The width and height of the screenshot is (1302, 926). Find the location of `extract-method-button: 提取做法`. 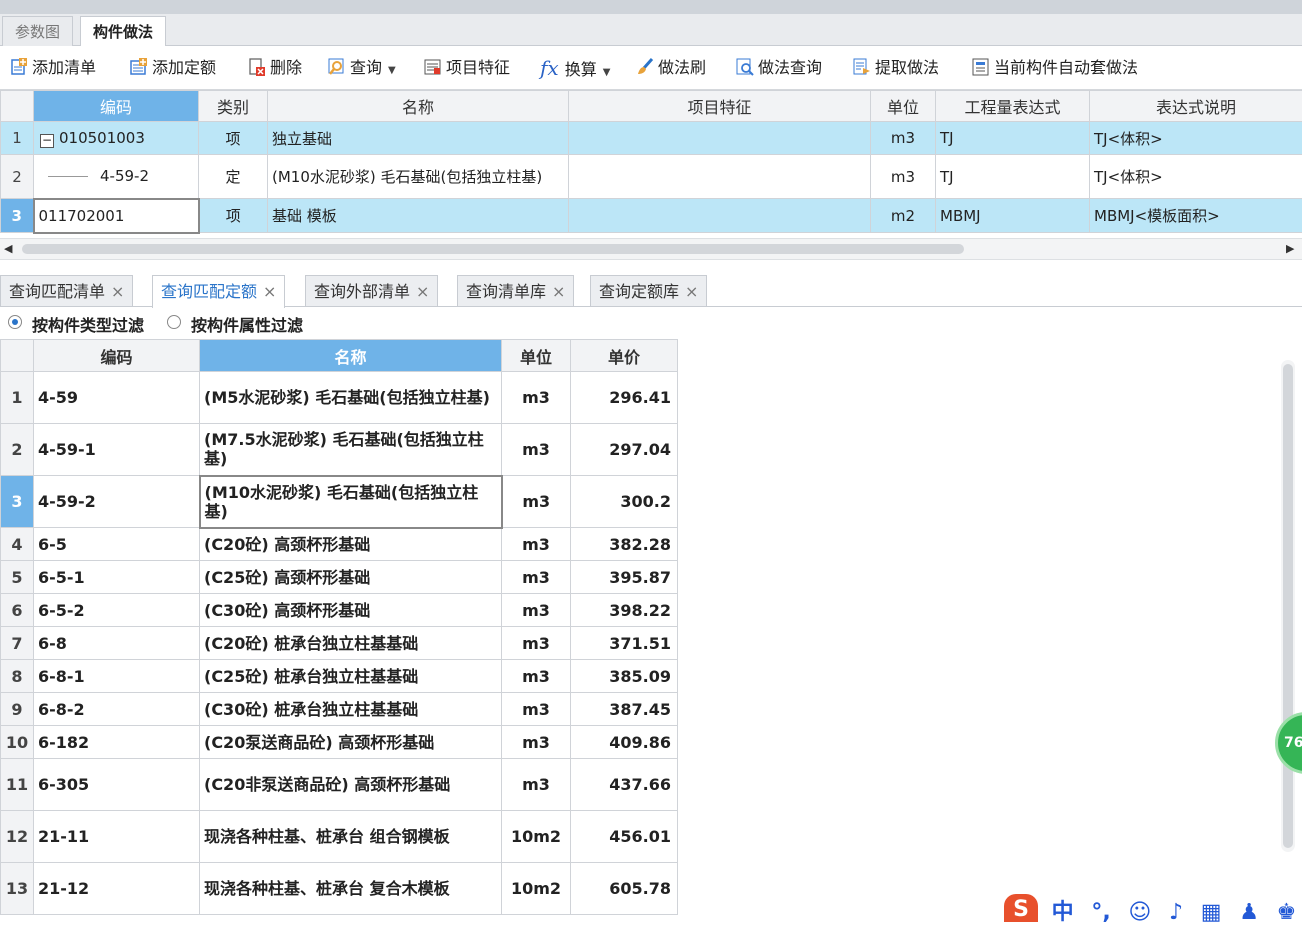

extract-method-button: 提取做法 is located at coordinates (896, 68).